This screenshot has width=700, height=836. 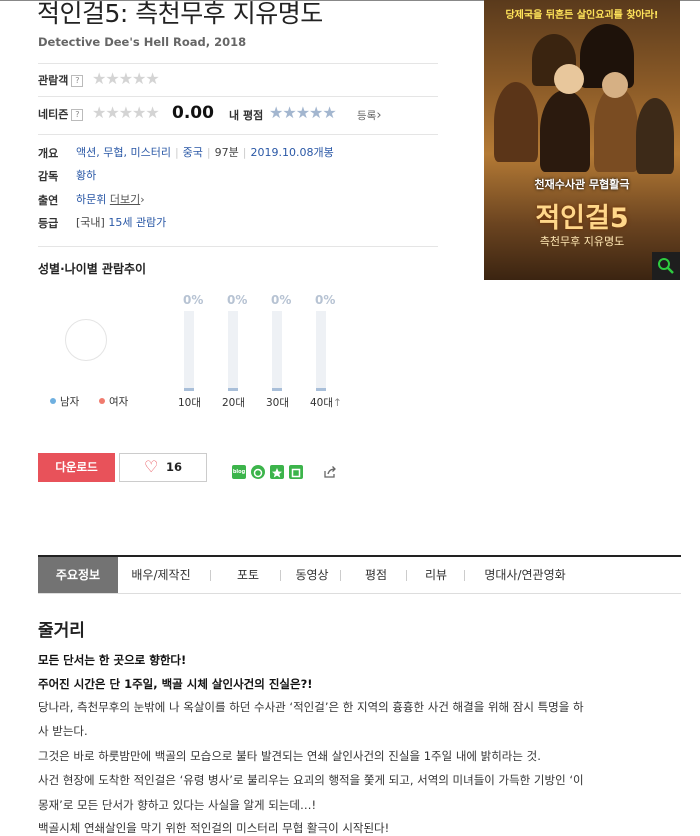 I want to click on cafe-share-icon, so click(x=296, y=472).